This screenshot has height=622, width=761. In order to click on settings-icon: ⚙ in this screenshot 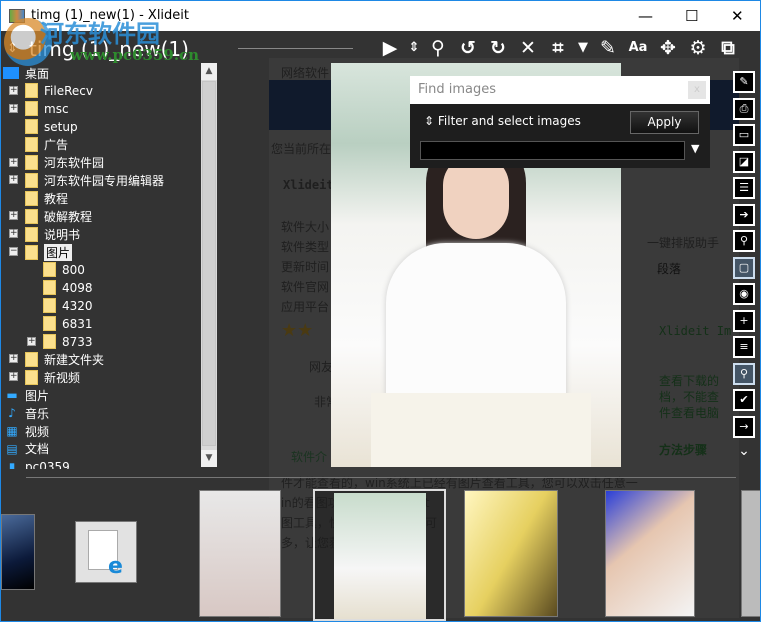, I will do `click(698, 48)`.